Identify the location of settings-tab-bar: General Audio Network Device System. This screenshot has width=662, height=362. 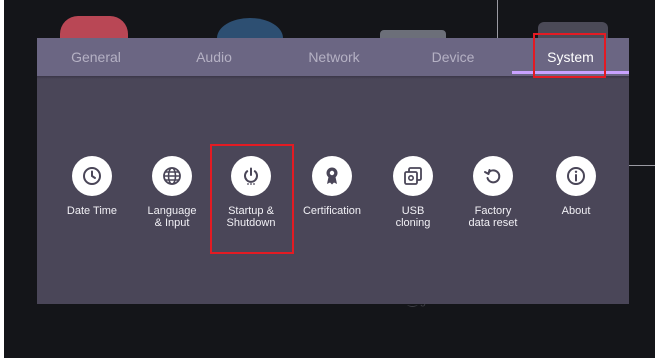
(333, 57).